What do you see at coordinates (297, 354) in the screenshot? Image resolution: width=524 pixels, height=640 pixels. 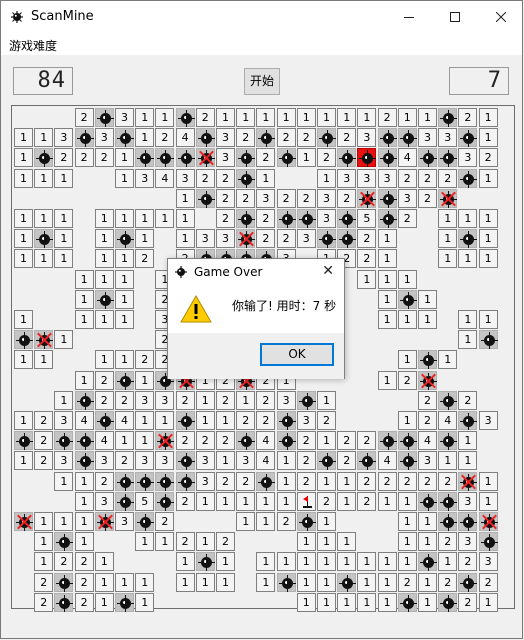 I see `ok-button: OK` at bounding box center [297, 354].